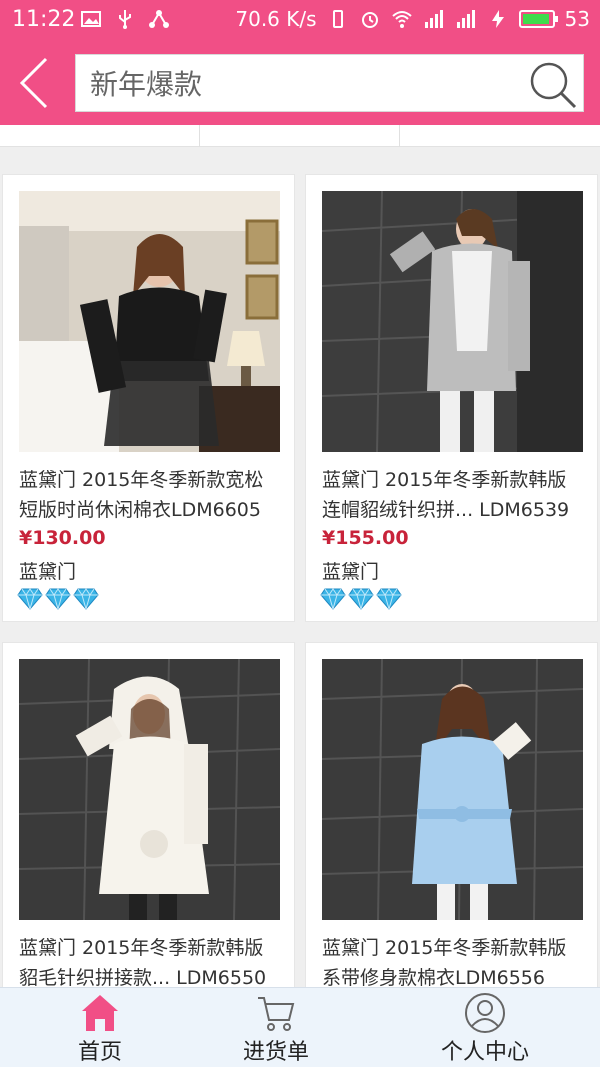 Image resolution: width=600 pixels, height=1067 pixels. Describe the element at coordinates (44, 19) in the screenshot. I see `status-time: 11:22` at that location.